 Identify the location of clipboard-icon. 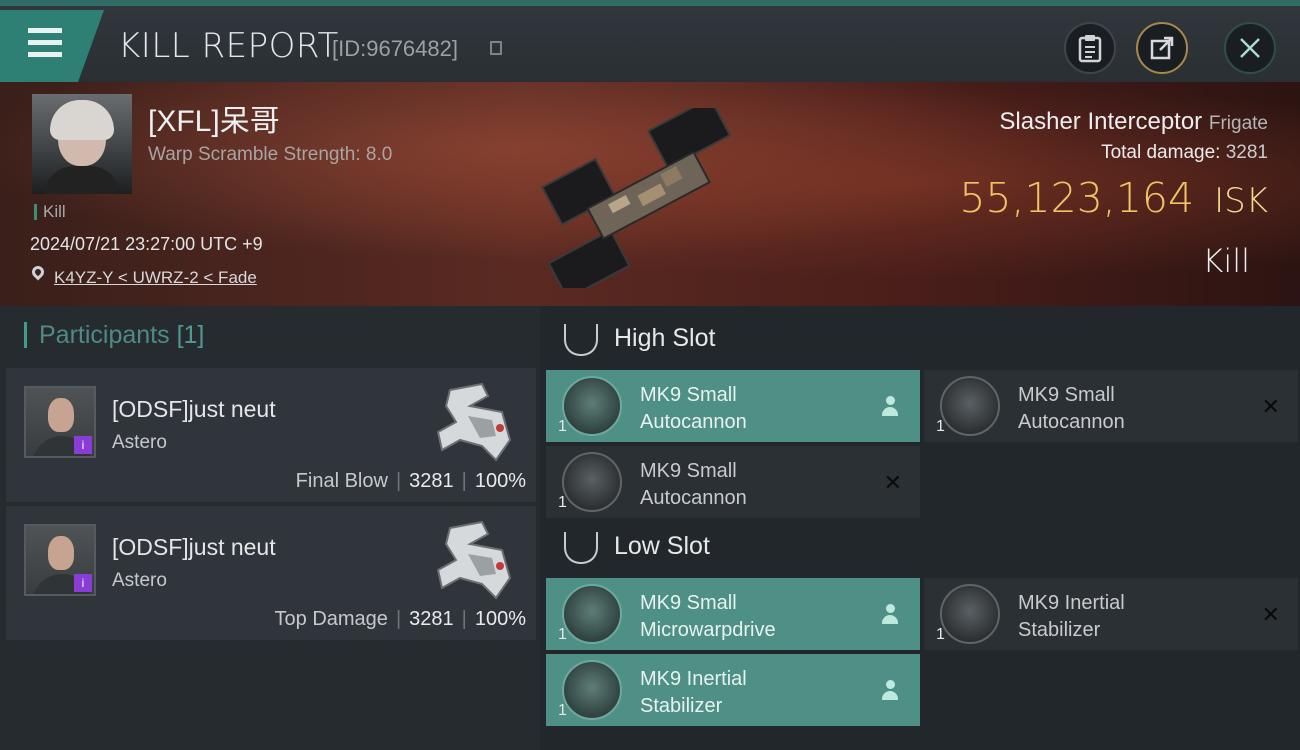
(1090, 49).